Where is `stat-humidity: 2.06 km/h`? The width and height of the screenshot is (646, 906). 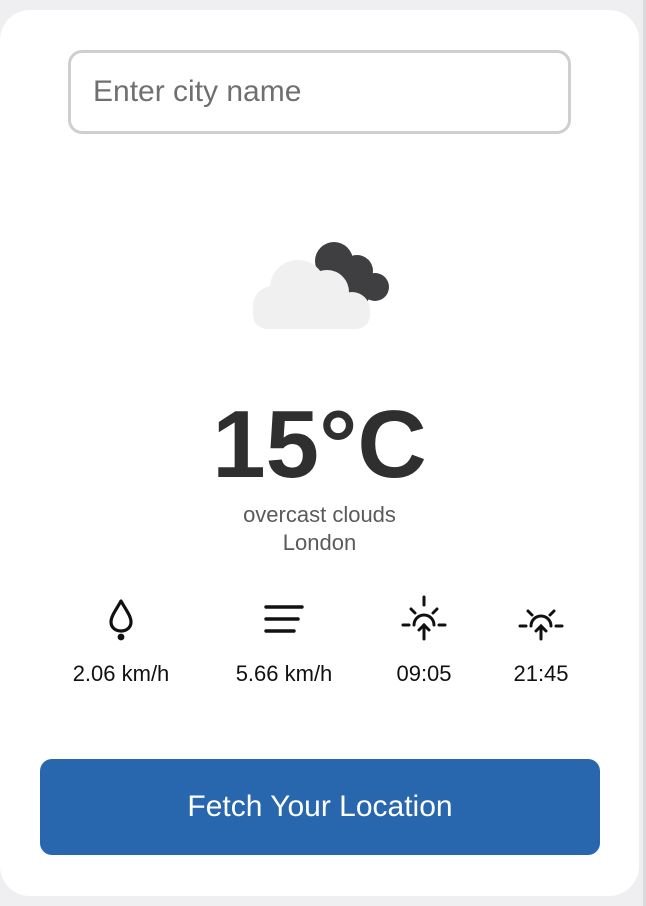
stat-humidity: 2.06 km/h is located at coordinates (121, 645).